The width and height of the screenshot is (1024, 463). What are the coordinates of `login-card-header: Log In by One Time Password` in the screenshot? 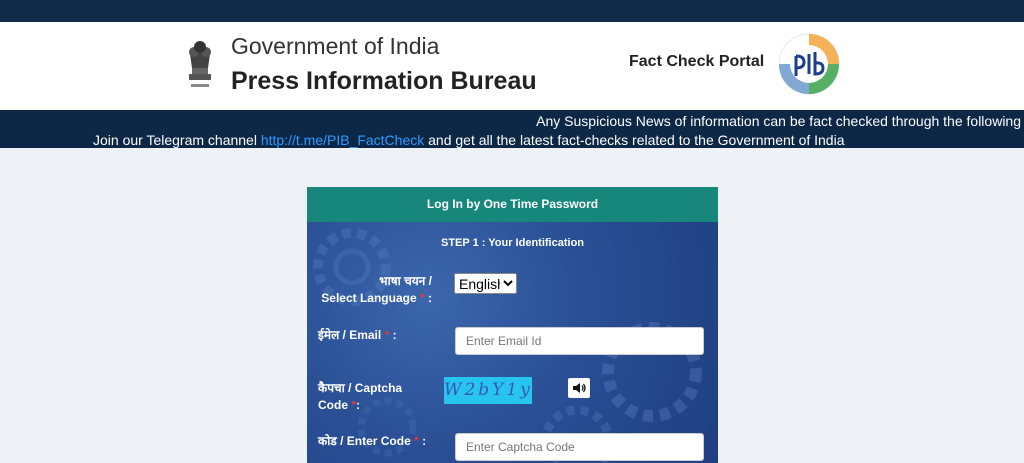 It's located at (512, 204).